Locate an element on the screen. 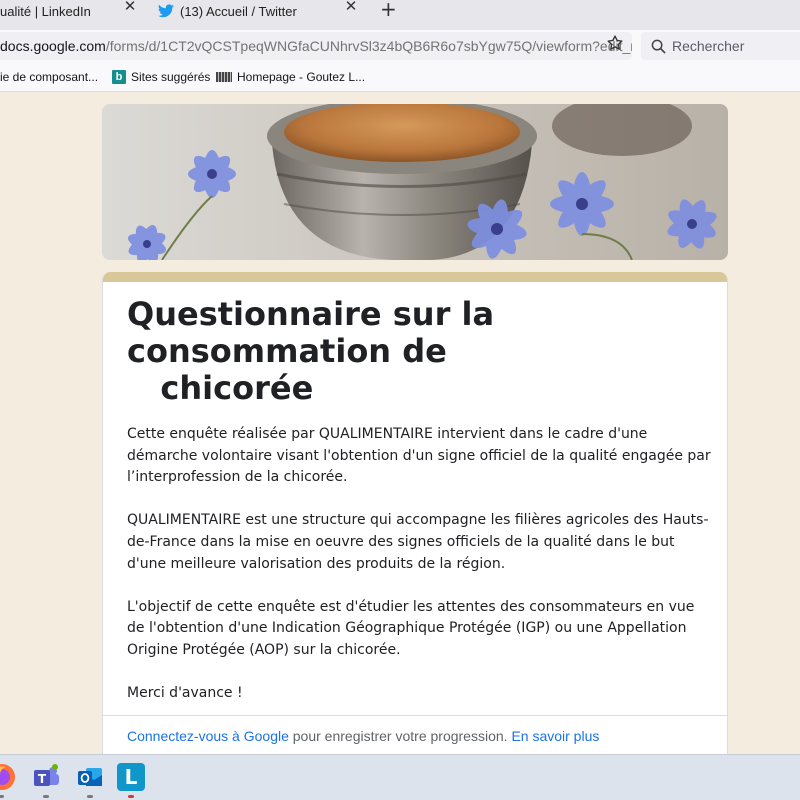 This screenshot has width=800, height=800. active-indicator is located at coordinates (131, 796).